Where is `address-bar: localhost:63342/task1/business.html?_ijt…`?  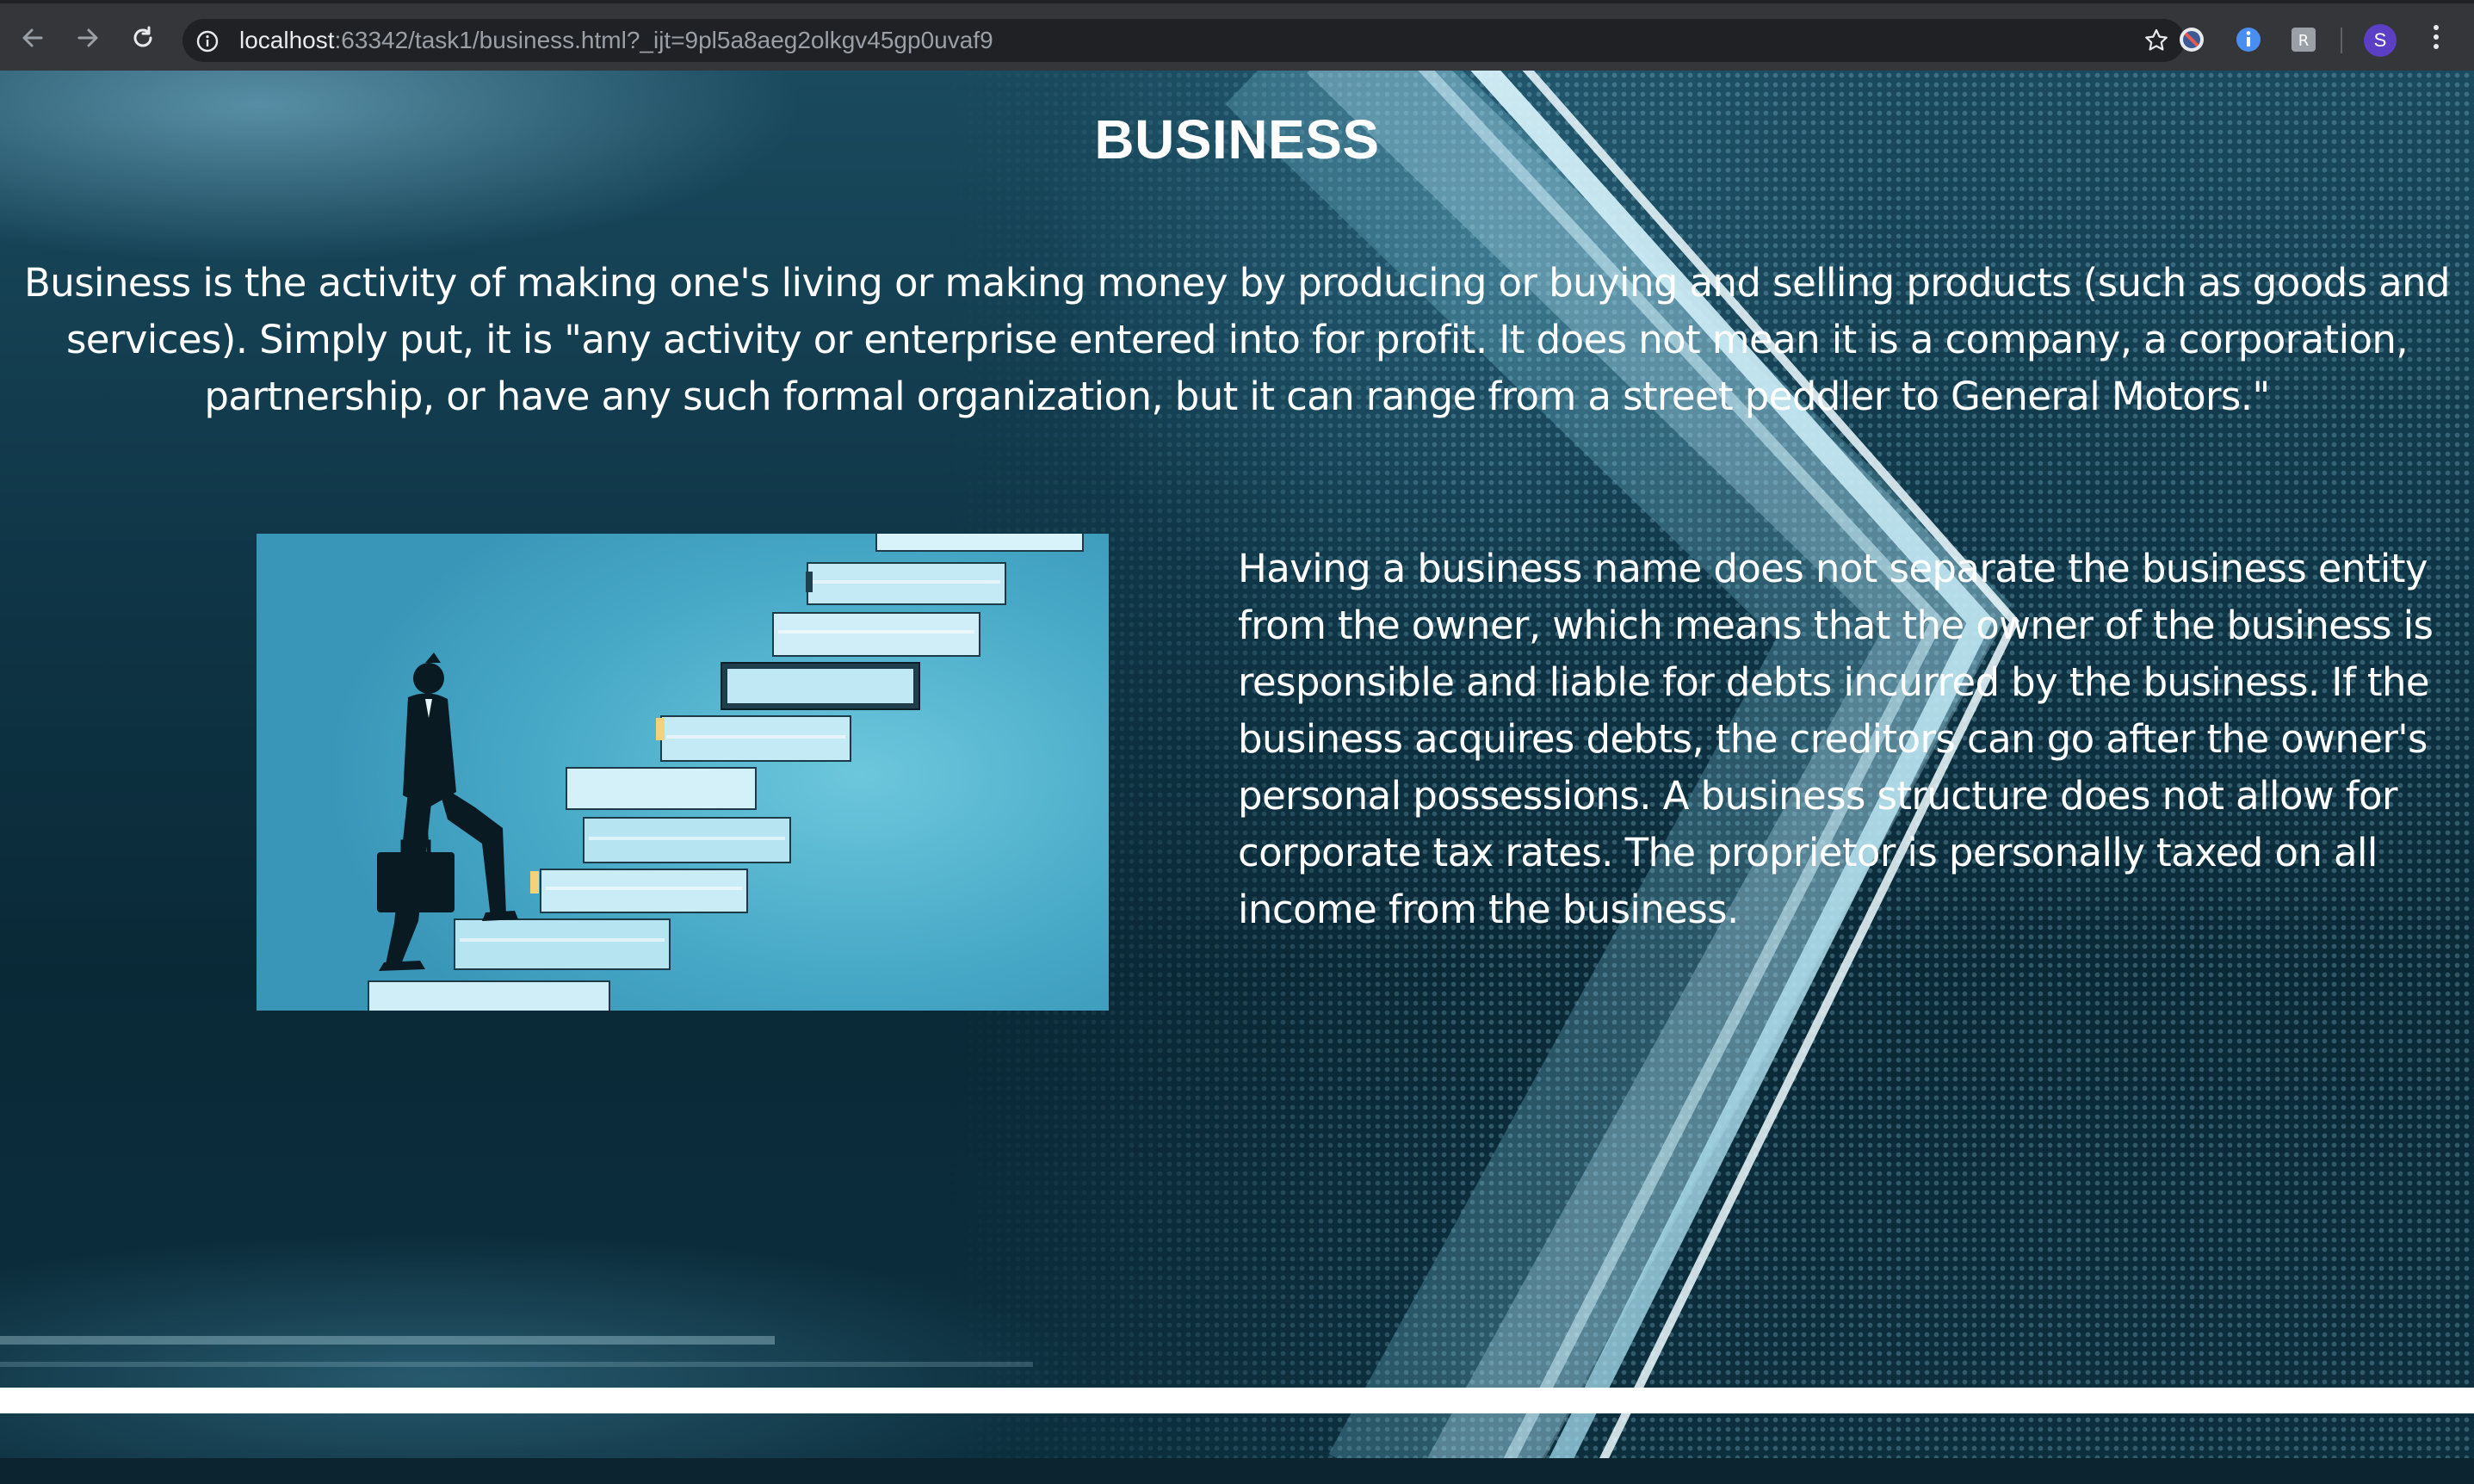 address-bar: localhost:63342/task1/business.html?_ijt… is located at coordinates (1183, 40).